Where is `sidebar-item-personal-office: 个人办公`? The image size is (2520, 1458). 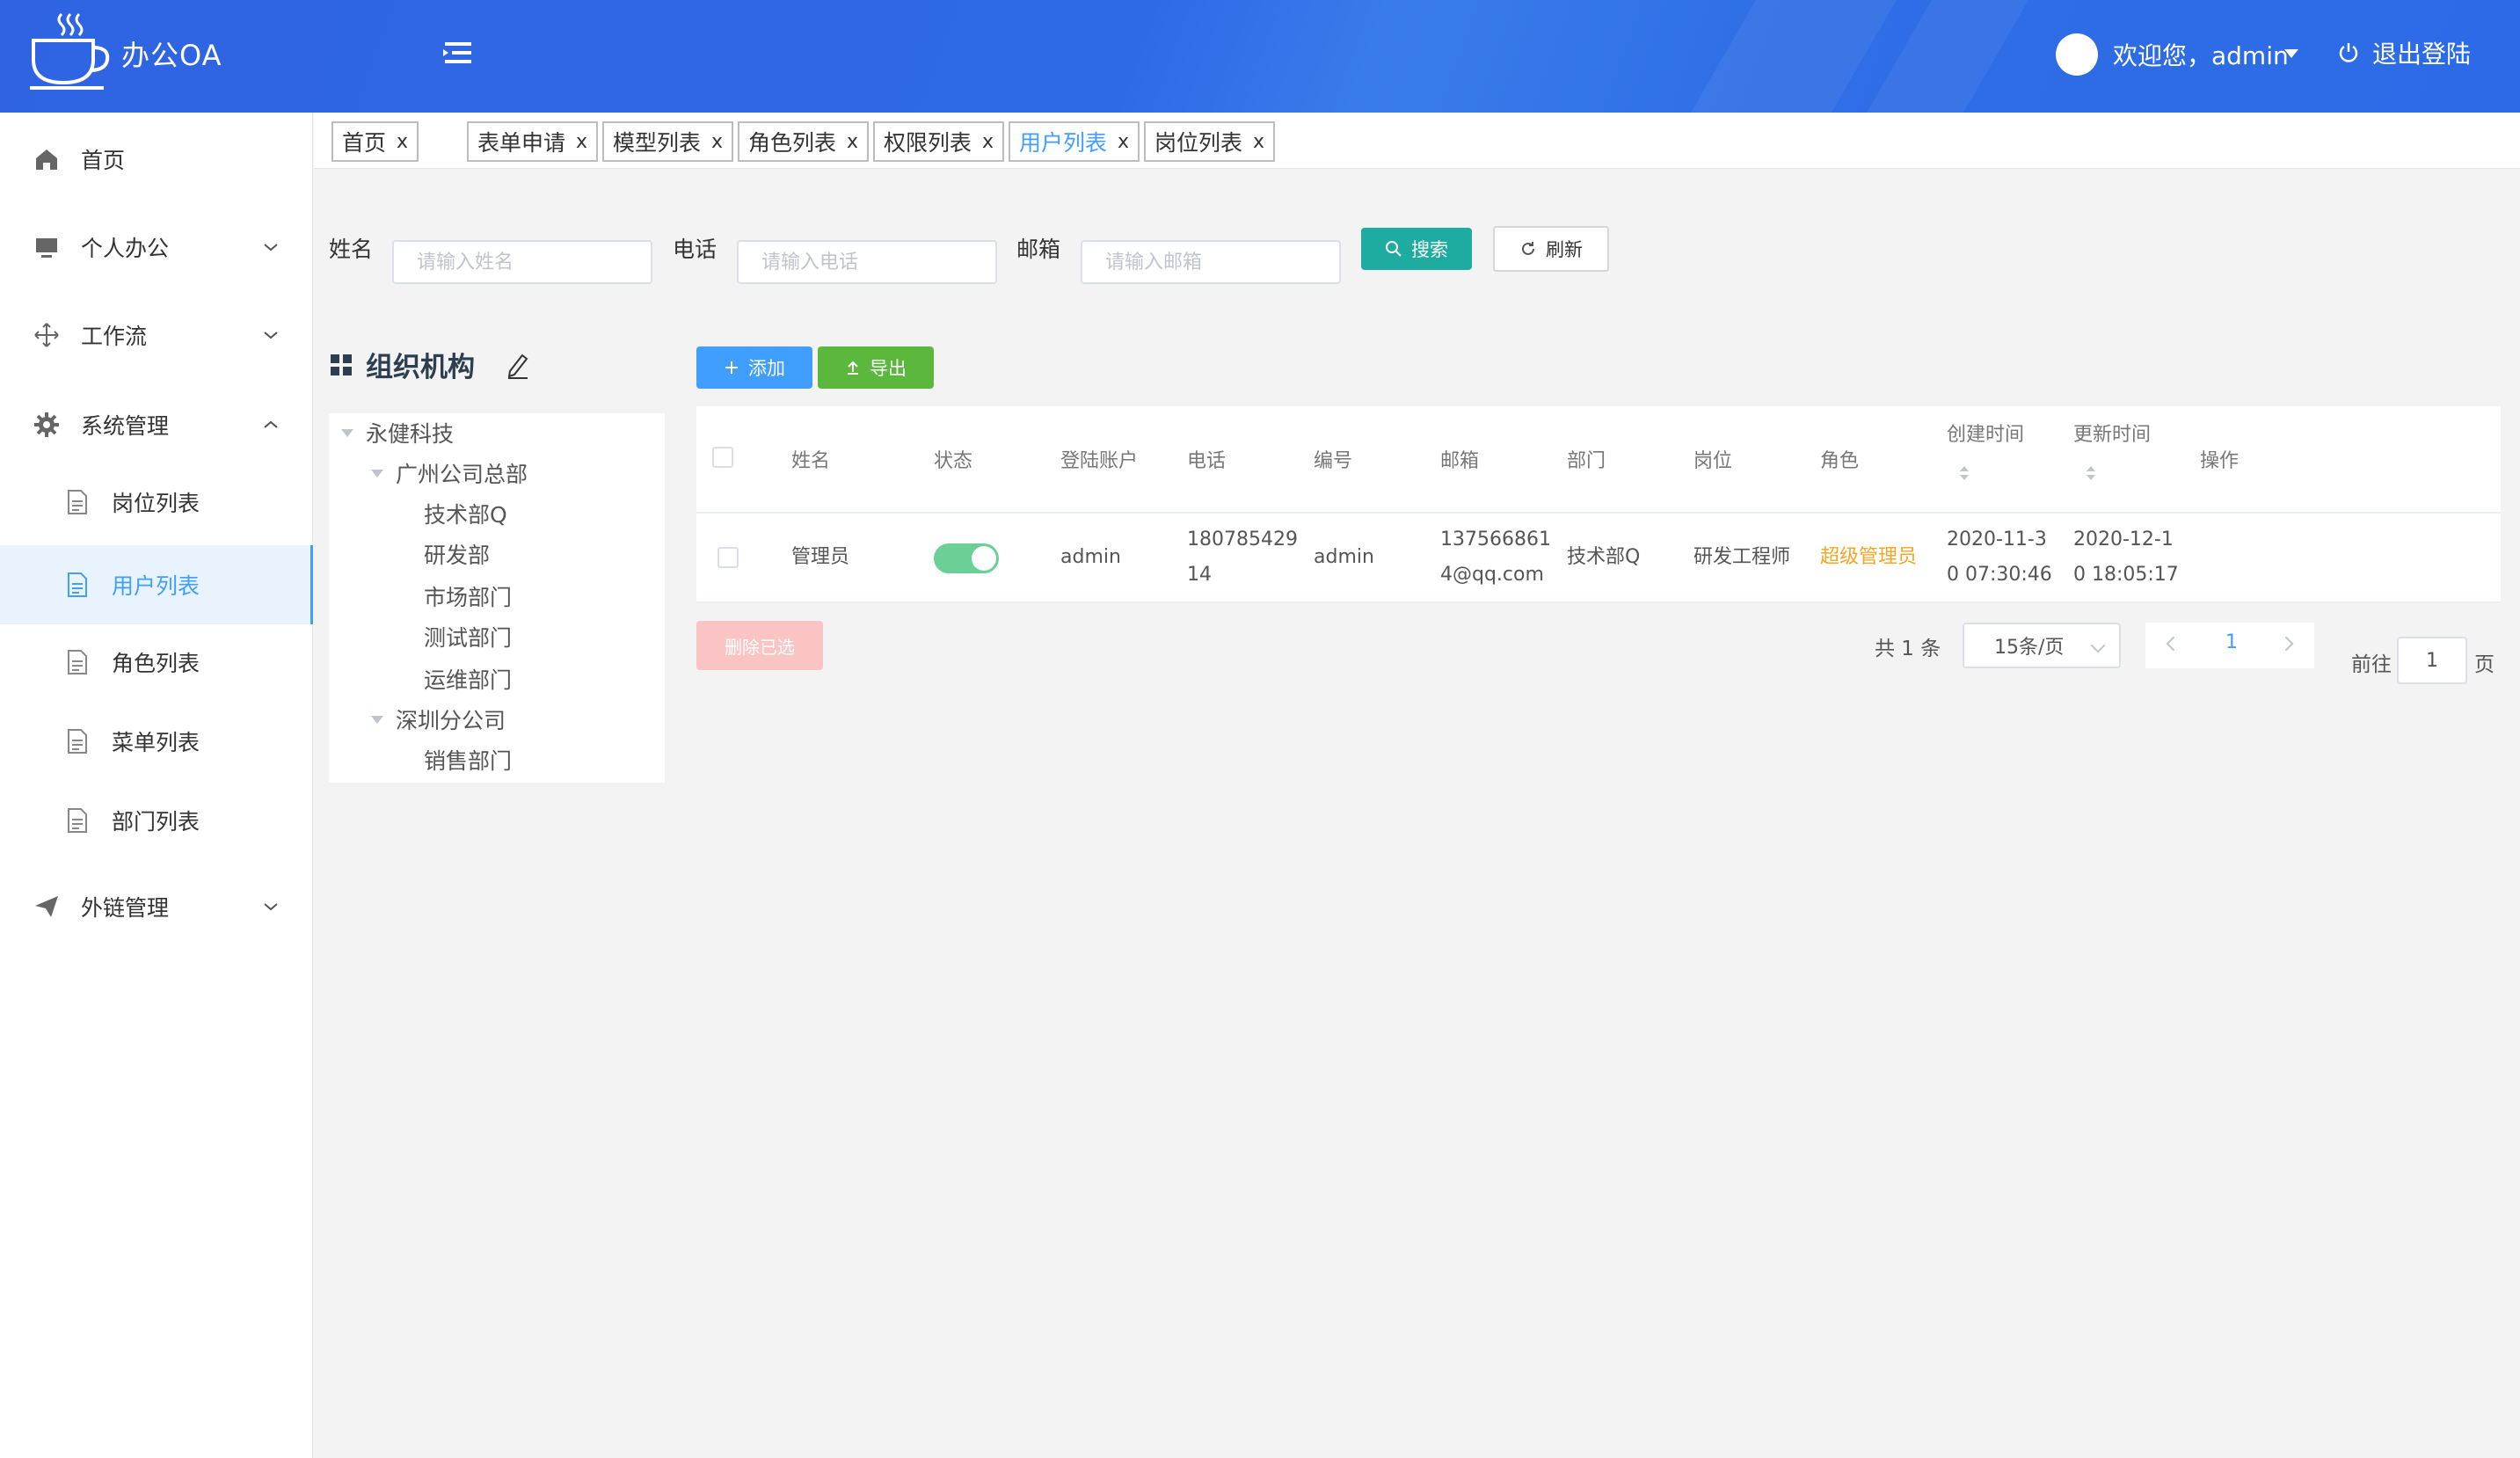 sidebar-item-personal-office: 个人办公 is located at coordinates (156, 247).